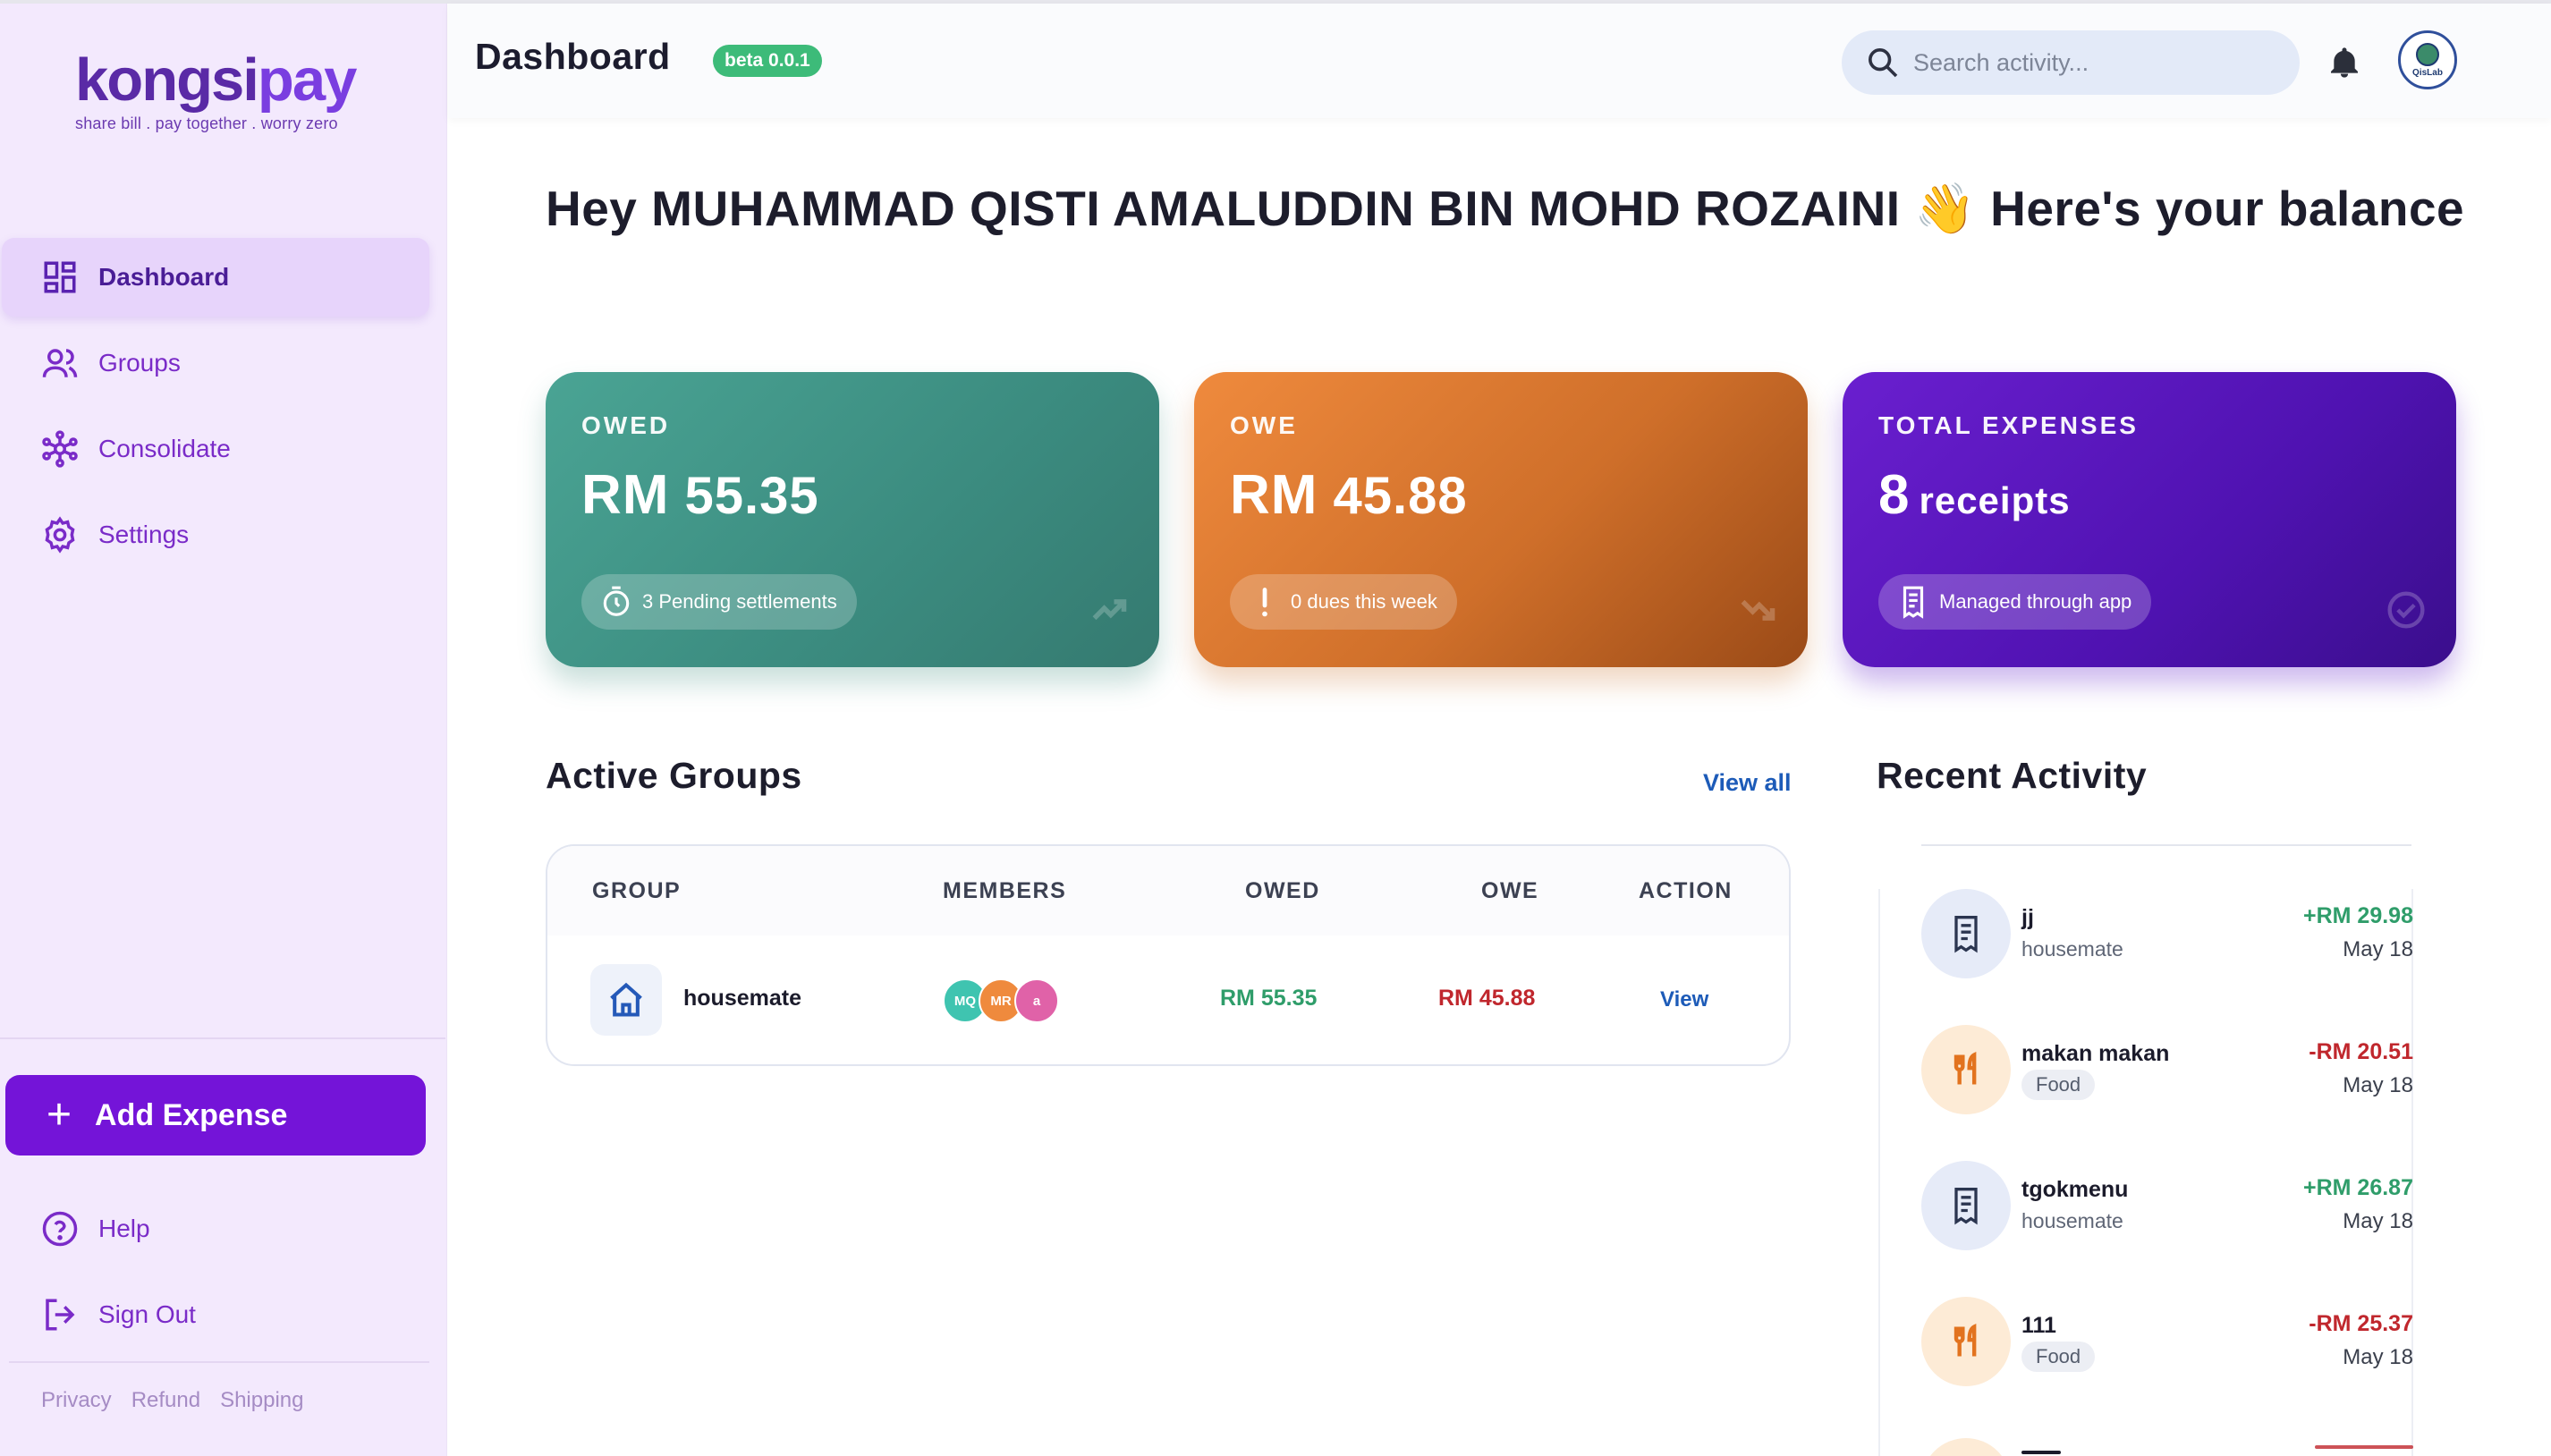 Image resolution: width=2551 pixels, height=1456 pixels. I want to click on activity-name: tgokmenu, so click(2075, 1189).